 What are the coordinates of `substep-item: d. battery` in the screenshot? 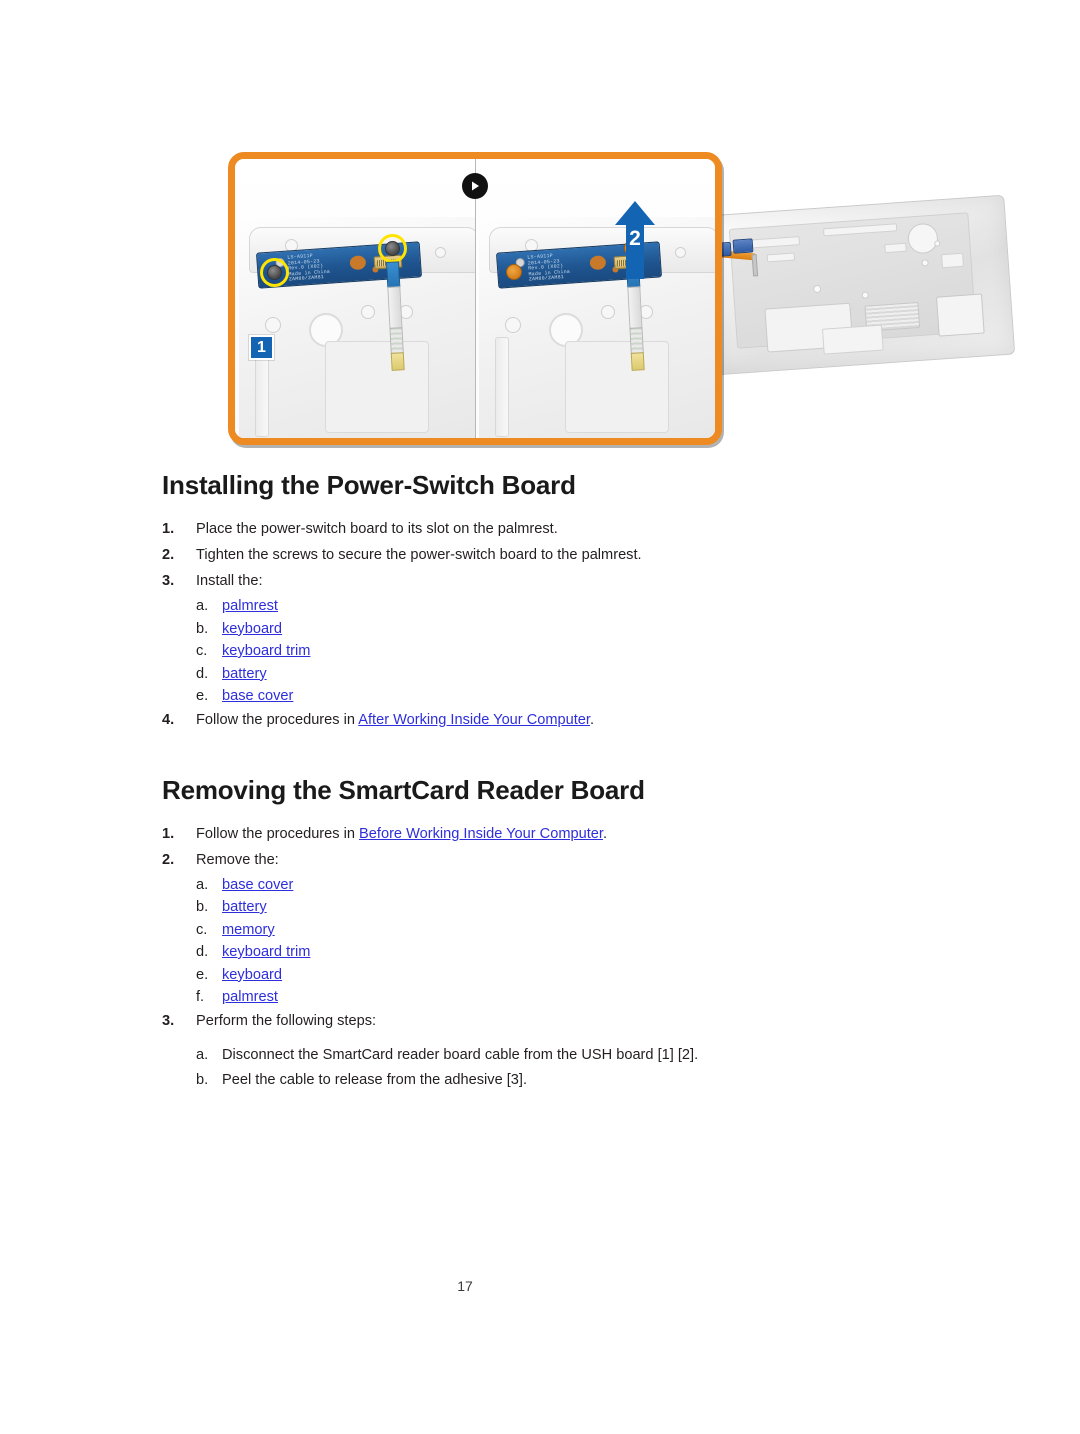 It's located at (540, 674).